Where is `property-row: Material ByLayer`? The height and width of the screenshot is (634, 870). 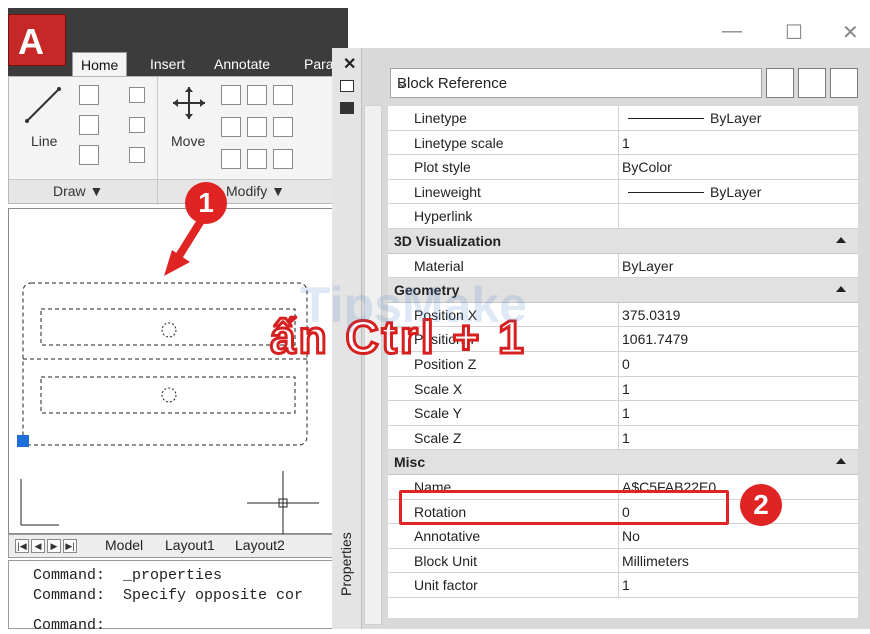 property-row: Material ByLayer is located at coordinates (623, 266).